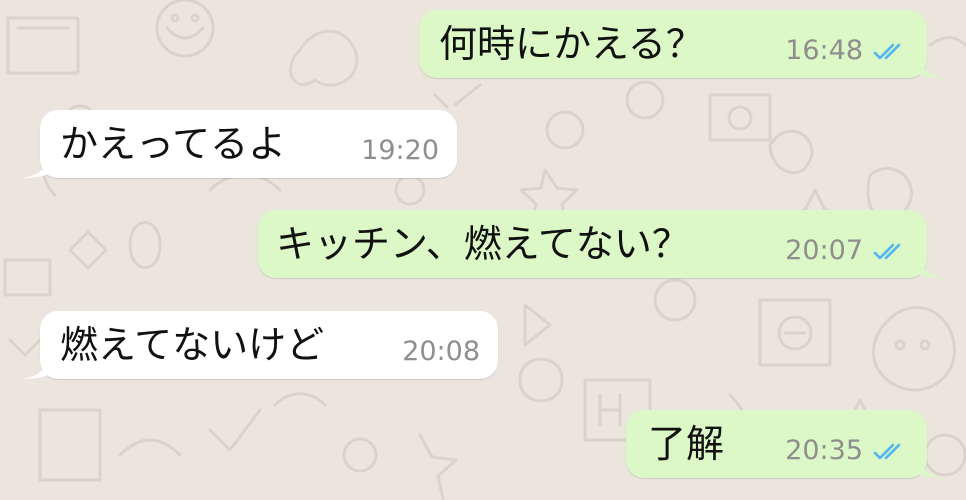 Image resolution: width=966 pixels, height=500 pixels. Describe the element at coordinates (824, 50) in the screenshot. I see `message-time: 16:48` at that location.